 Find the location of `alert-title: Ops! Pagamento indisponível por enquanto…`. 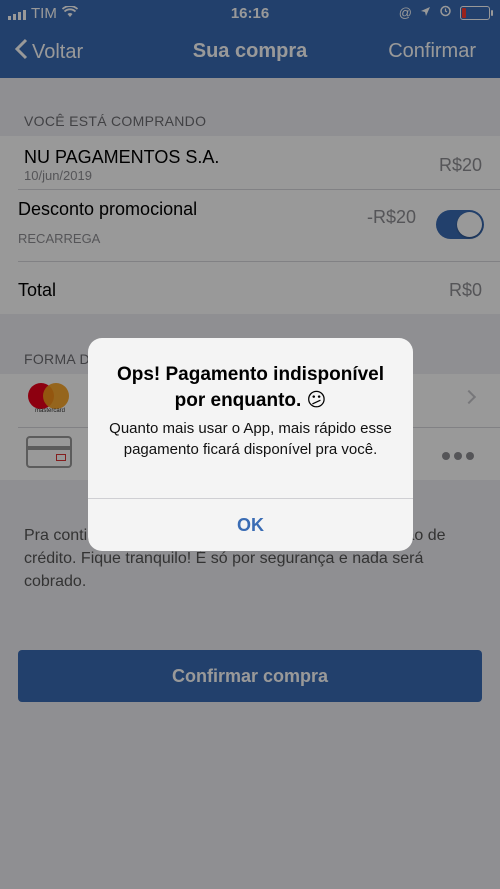

alert-title: Ops! Pagamento indisponível por enquanto… is located at coordinates (250, 387).